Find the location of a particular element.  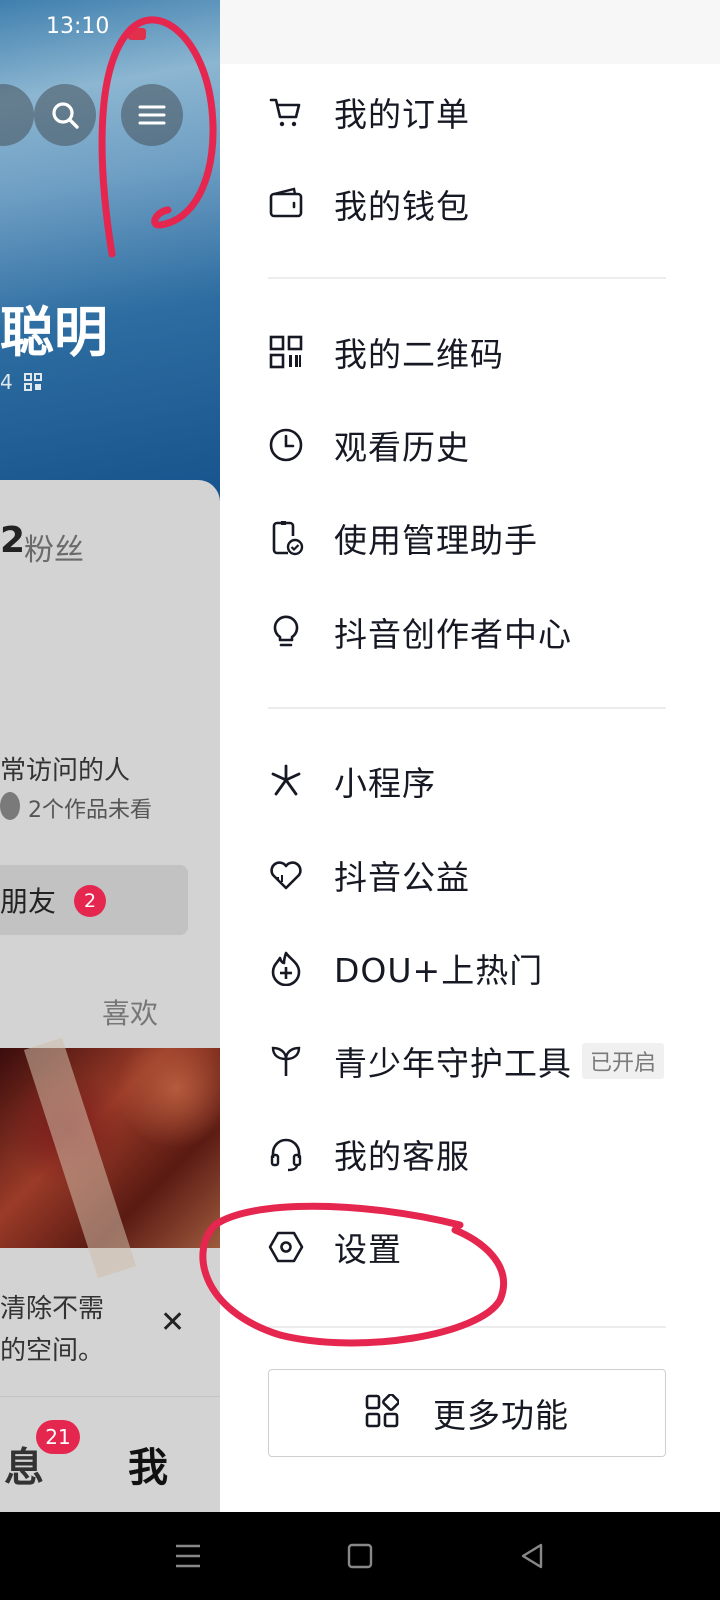

menu-item-usage-assistant: 使用管理助手 is located at coordinates (403, 538).